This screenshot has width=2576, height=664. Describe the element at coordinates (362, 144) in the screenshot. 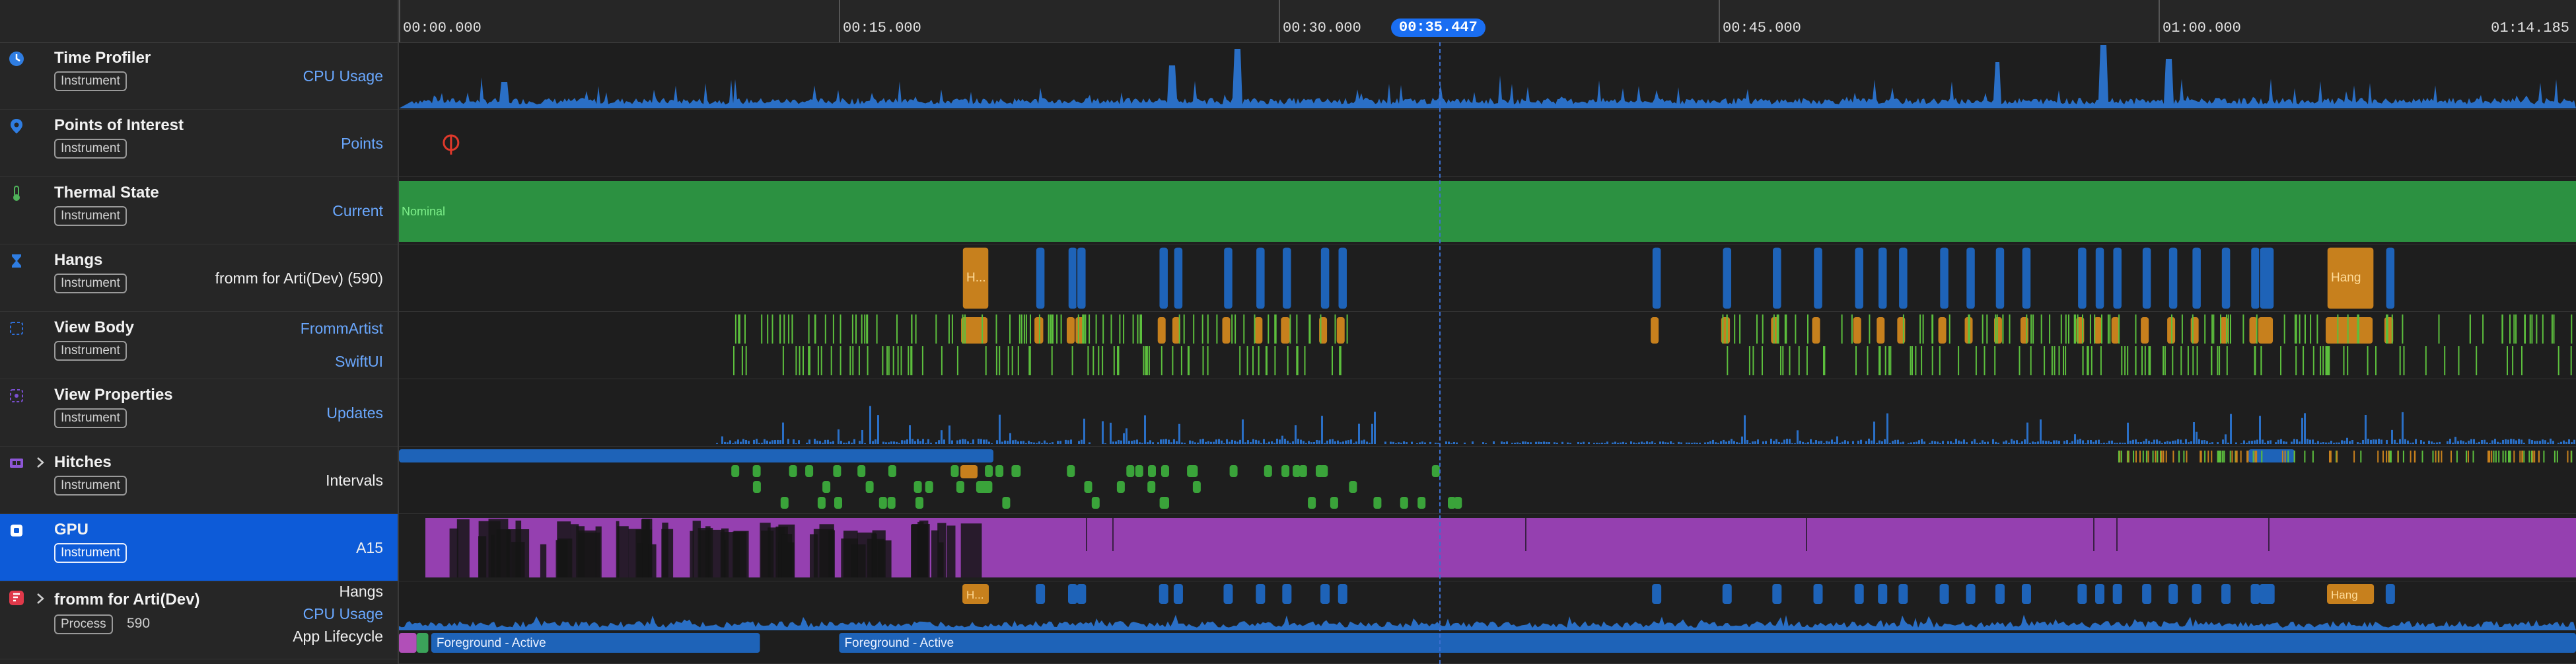

I see `lane-label-points: Points` at that location.